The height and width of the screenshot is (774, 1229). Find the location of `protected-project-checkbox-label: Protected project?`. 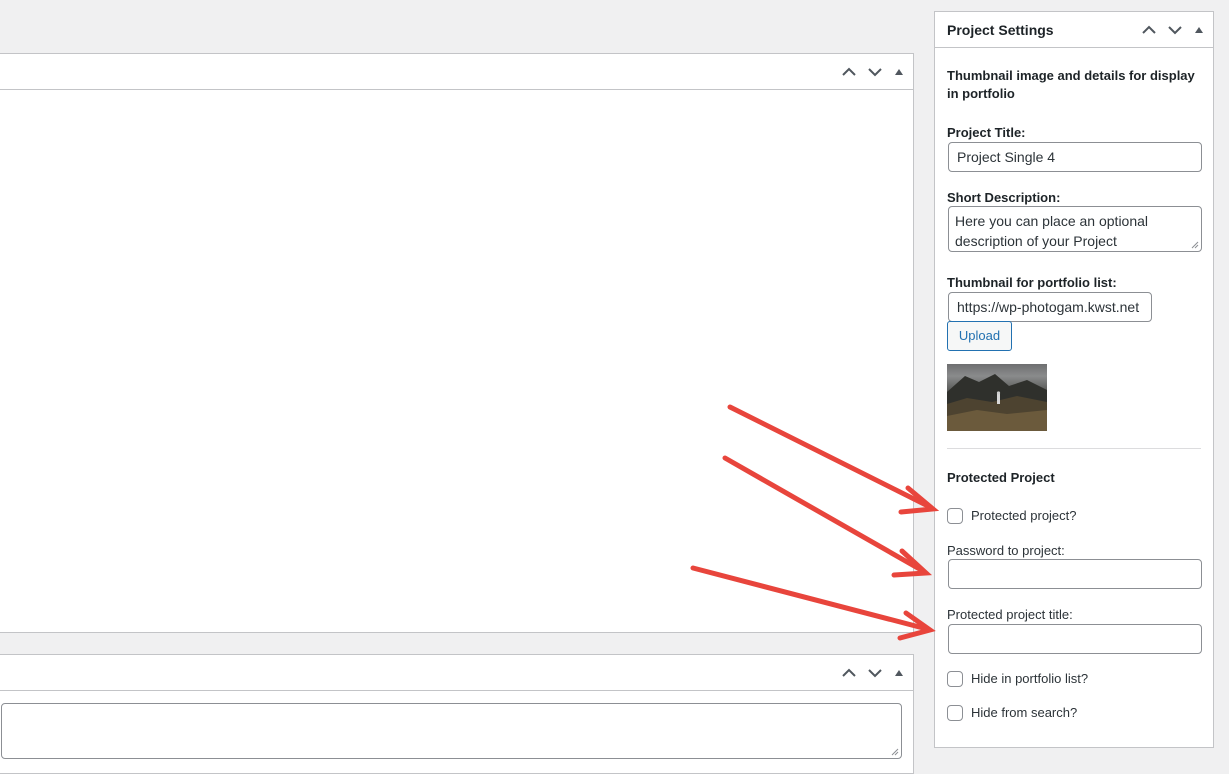

protected-project-checkbox-label: Protected project? is located at coordinates (1024, 515).